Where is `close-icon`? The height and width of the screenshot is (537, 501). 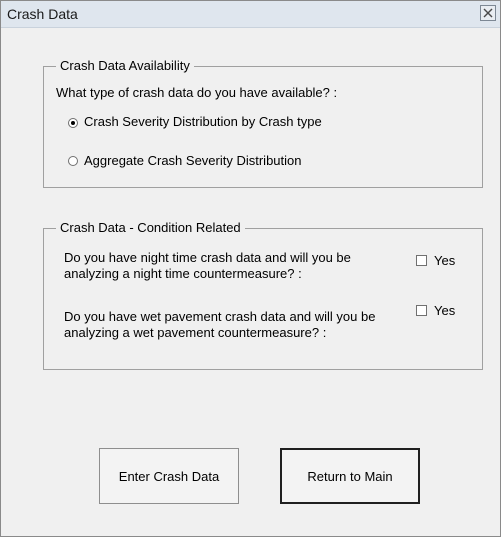
close-icon is located at coordinates (488, 13).